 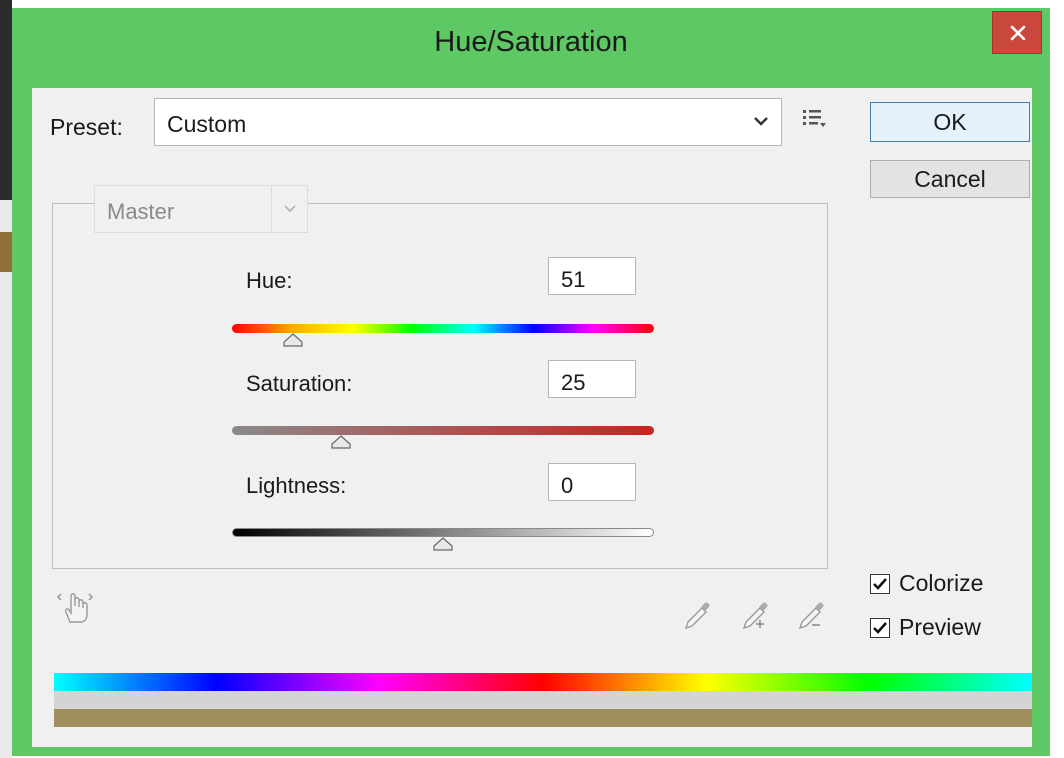 I want to click on cancel-button: Cancel, so click(x=950, y=179).